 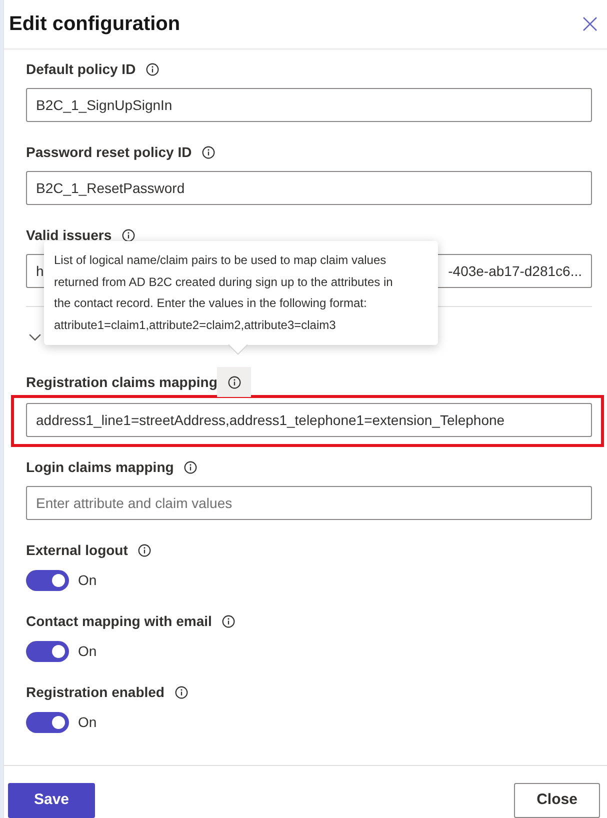 I want to click on field-label: Registration claims mapping, so click(x=122, y=382).